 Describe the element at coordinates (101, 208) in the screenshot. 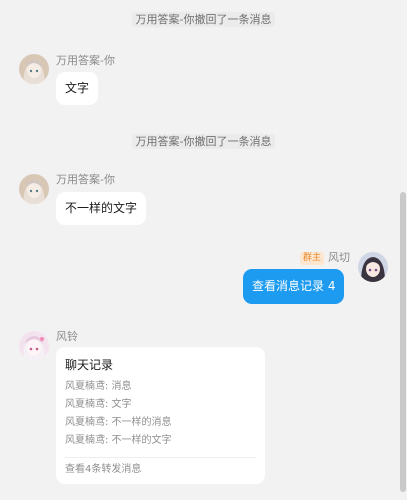

I see `message-bubble: 不一样的文字` at that location.